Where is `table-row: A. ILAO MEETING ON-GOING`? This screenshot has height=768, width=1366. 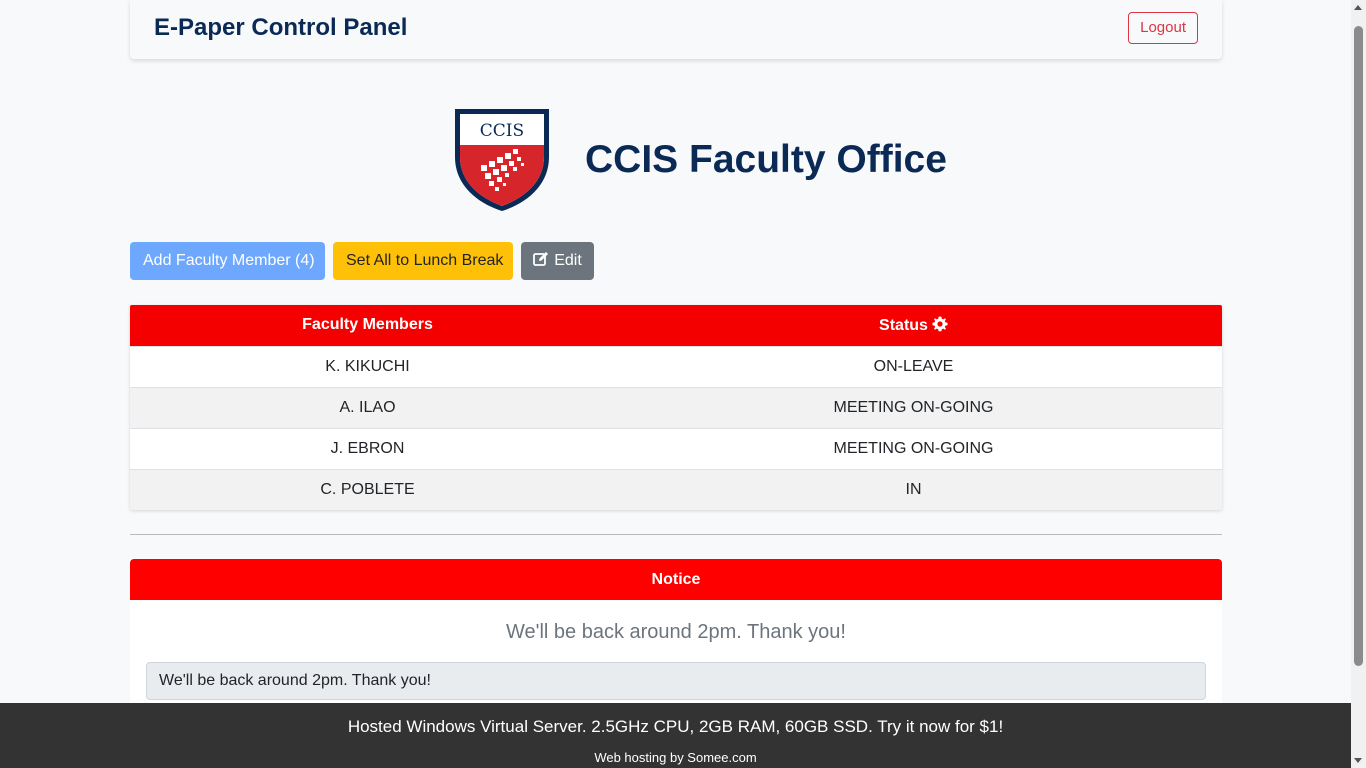 table-row: A. ILAO MEETING ON-GOING is located at coordinates (676, 407).